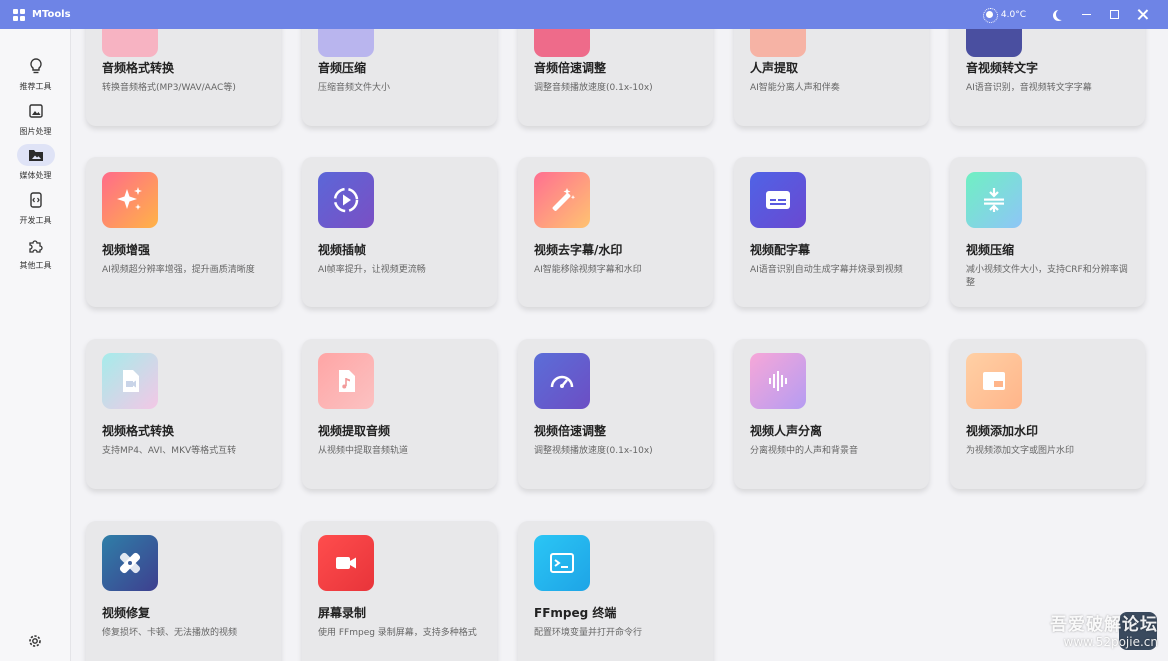  I want to click on tool-card-title: 视频增强, so click(126, 250).